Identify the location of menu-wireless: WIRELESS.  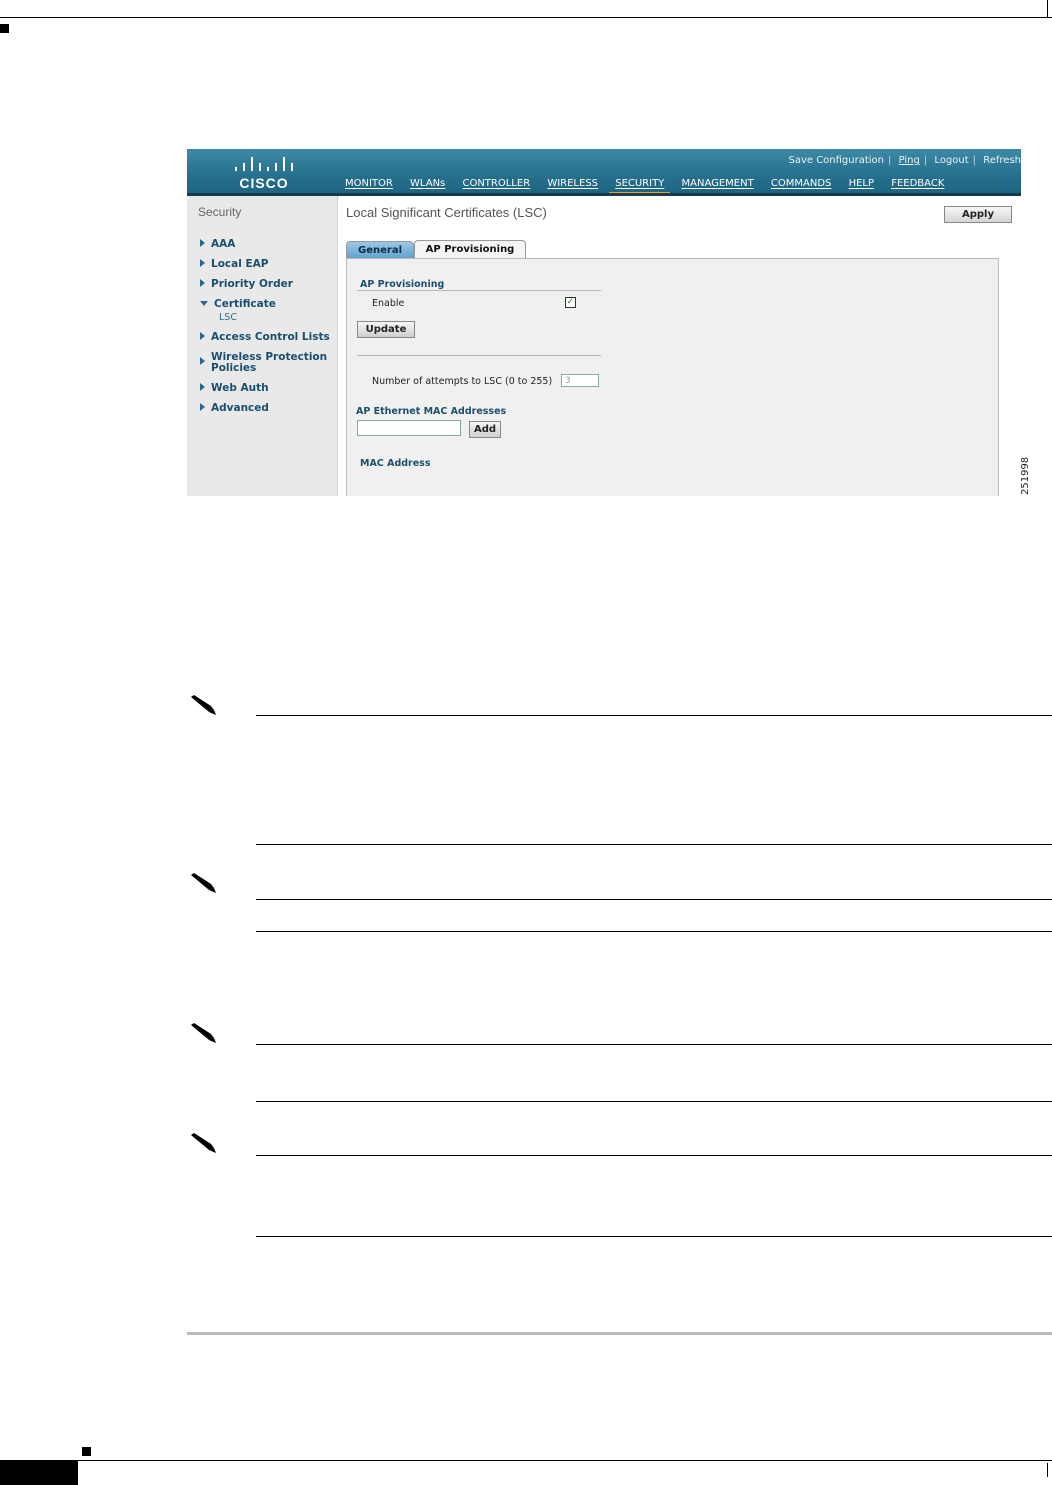
(572, 183).